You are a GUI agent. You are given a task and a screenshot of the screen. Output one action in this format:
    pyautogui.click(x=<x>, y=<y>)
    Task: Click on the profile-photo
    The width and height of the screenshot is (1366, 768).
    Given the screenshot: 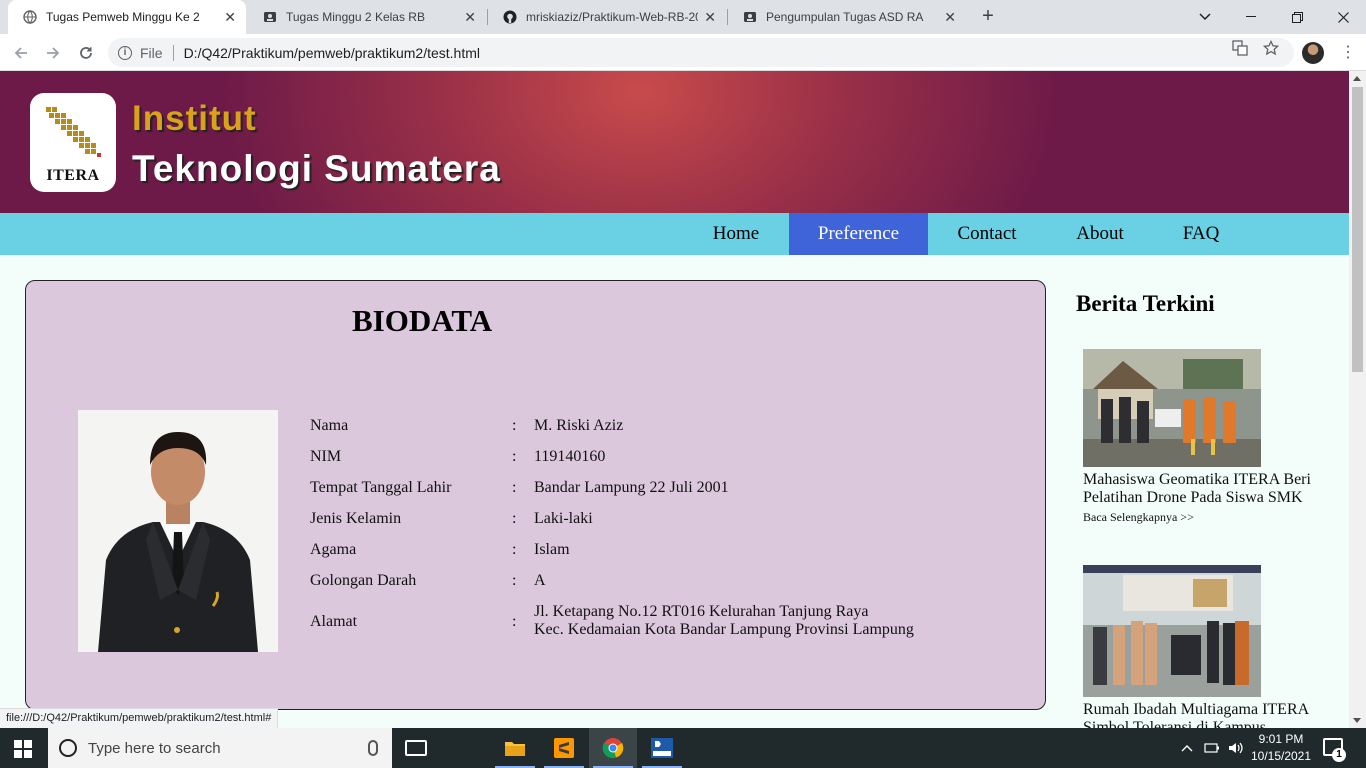 What is the action you would take?
    pyautogui.click(x=178, y=531)
    